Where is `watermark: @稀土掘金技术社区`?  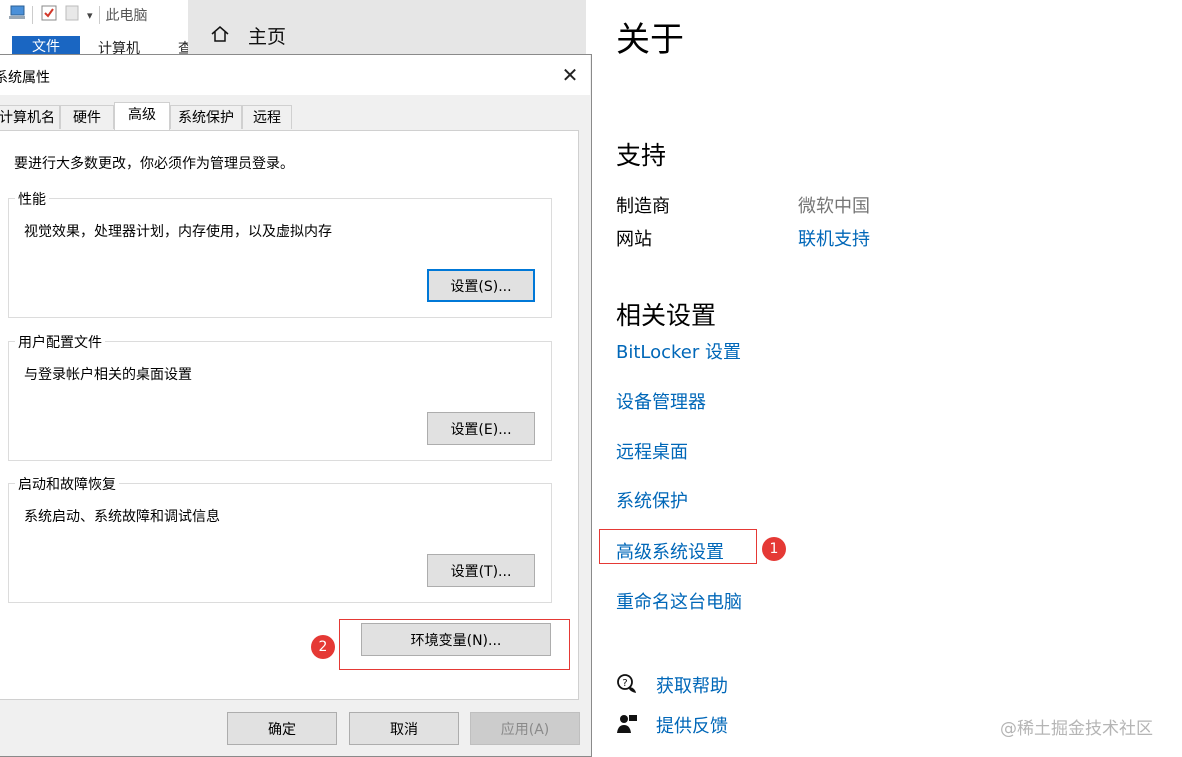
watermark: @稀土掘金技术社区 is located at coordinates (1076, 729).